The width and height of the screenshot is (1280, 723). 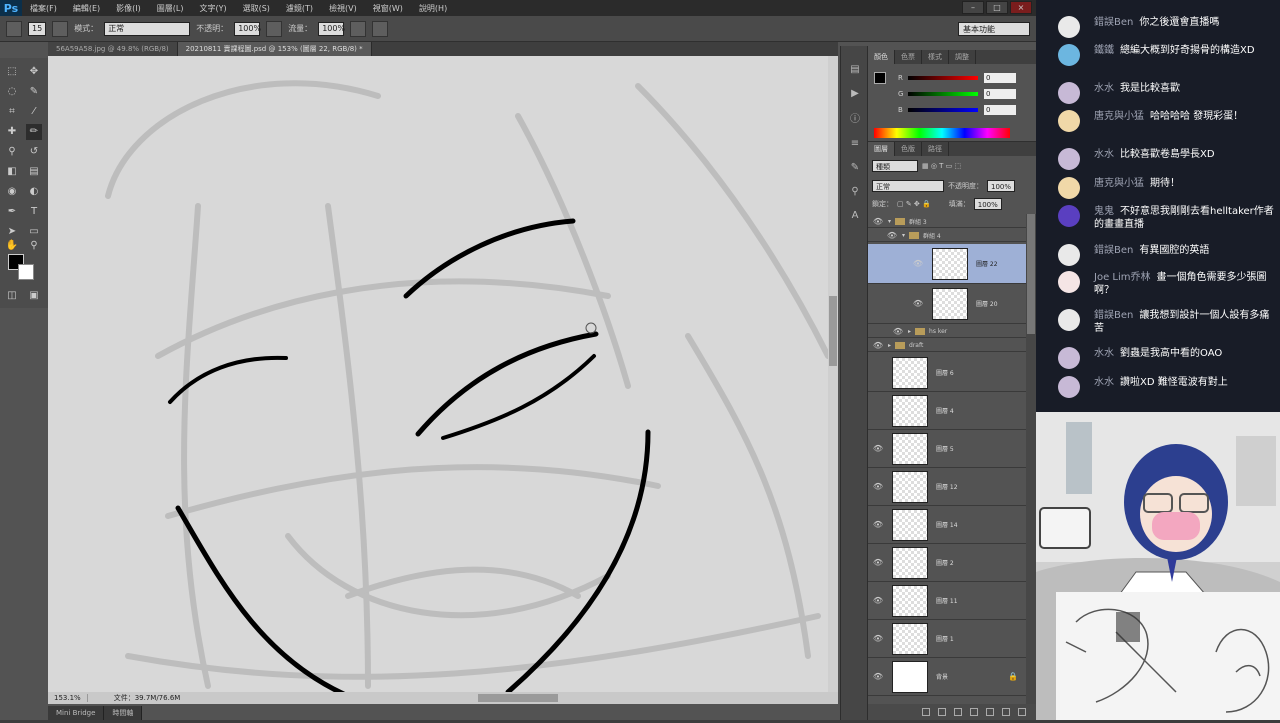 What do you see at coordinates (895, 166) in the screenshot?
I see `layer-kind-filter: 種類` at bounding box center [895, 166].